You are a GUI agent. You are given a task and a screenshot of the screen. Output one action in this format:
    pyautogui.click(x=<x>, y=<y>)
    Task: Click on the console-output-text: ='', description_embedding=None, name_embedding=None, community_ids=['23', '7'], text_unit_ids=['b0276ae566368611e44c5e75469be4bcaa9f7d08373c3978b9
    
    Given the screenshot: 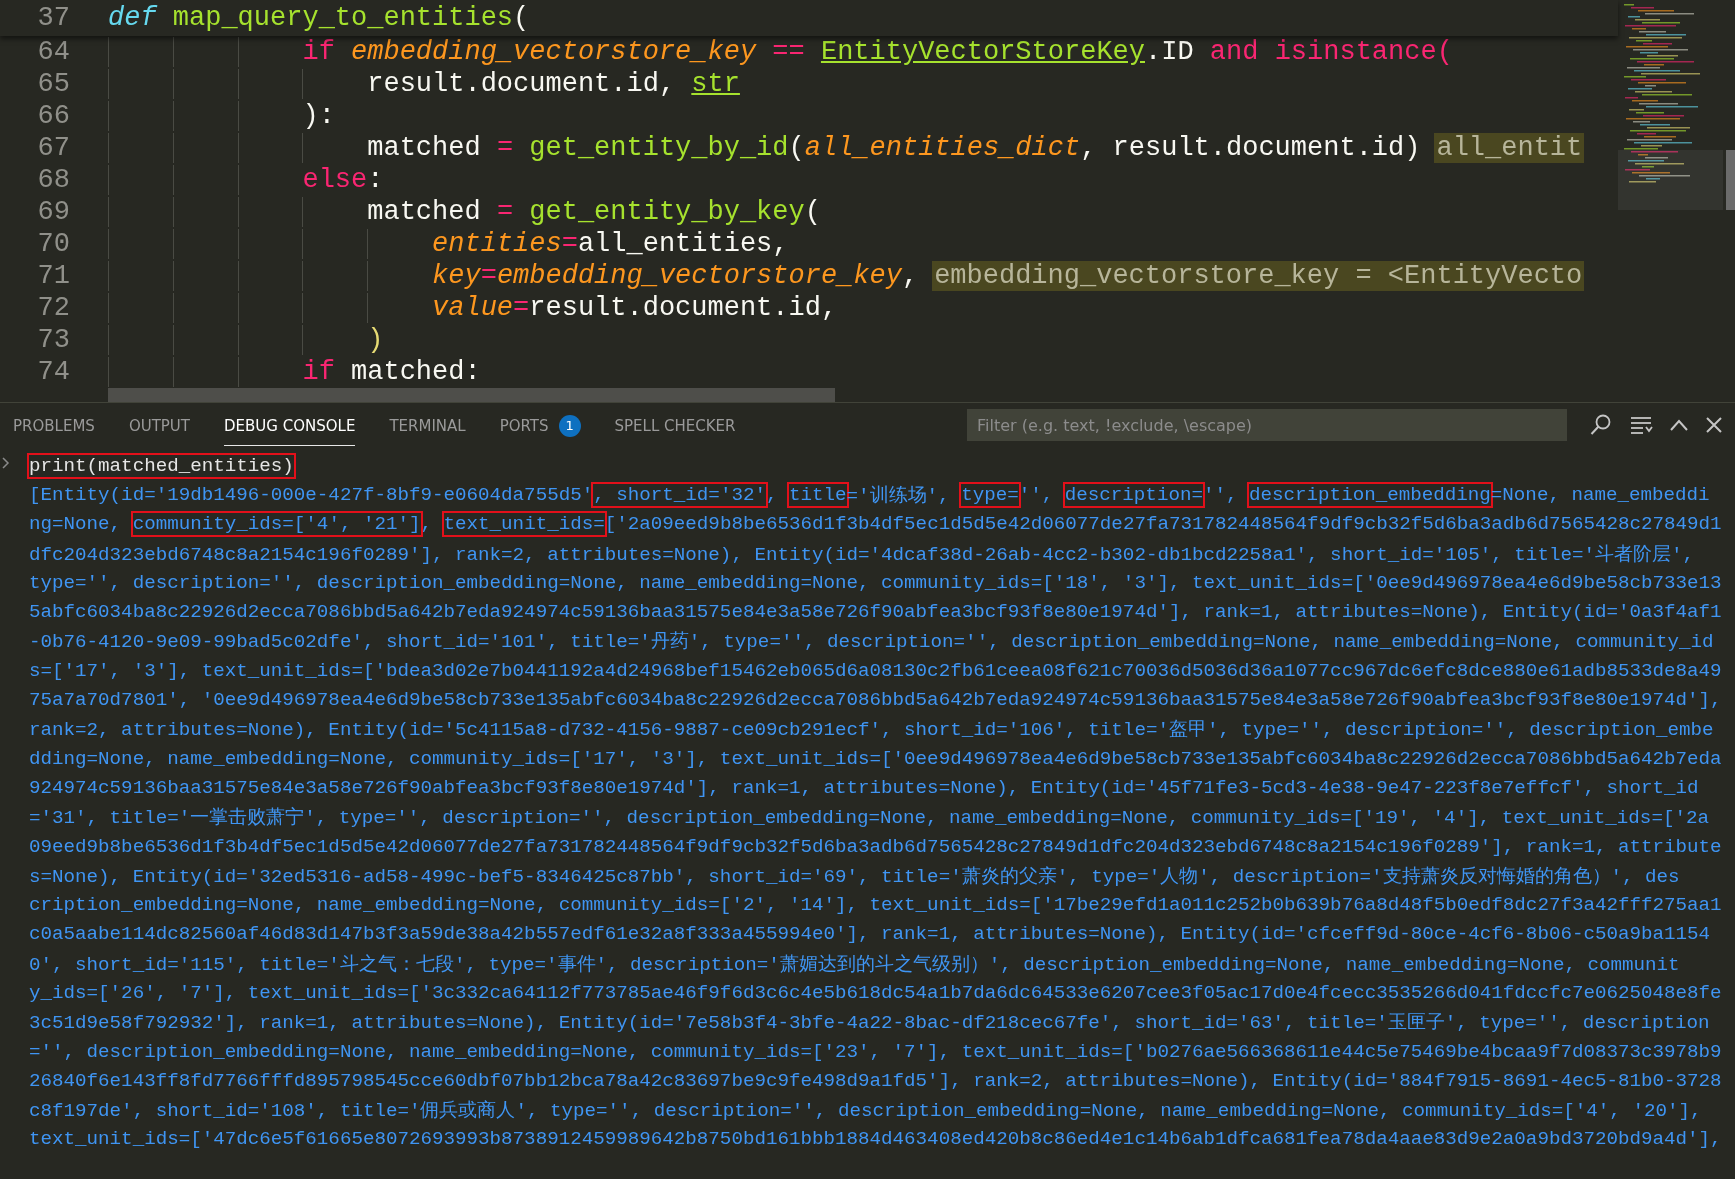 What is the action you would take?
    pyautogui.click(x=875, y=1051)
    